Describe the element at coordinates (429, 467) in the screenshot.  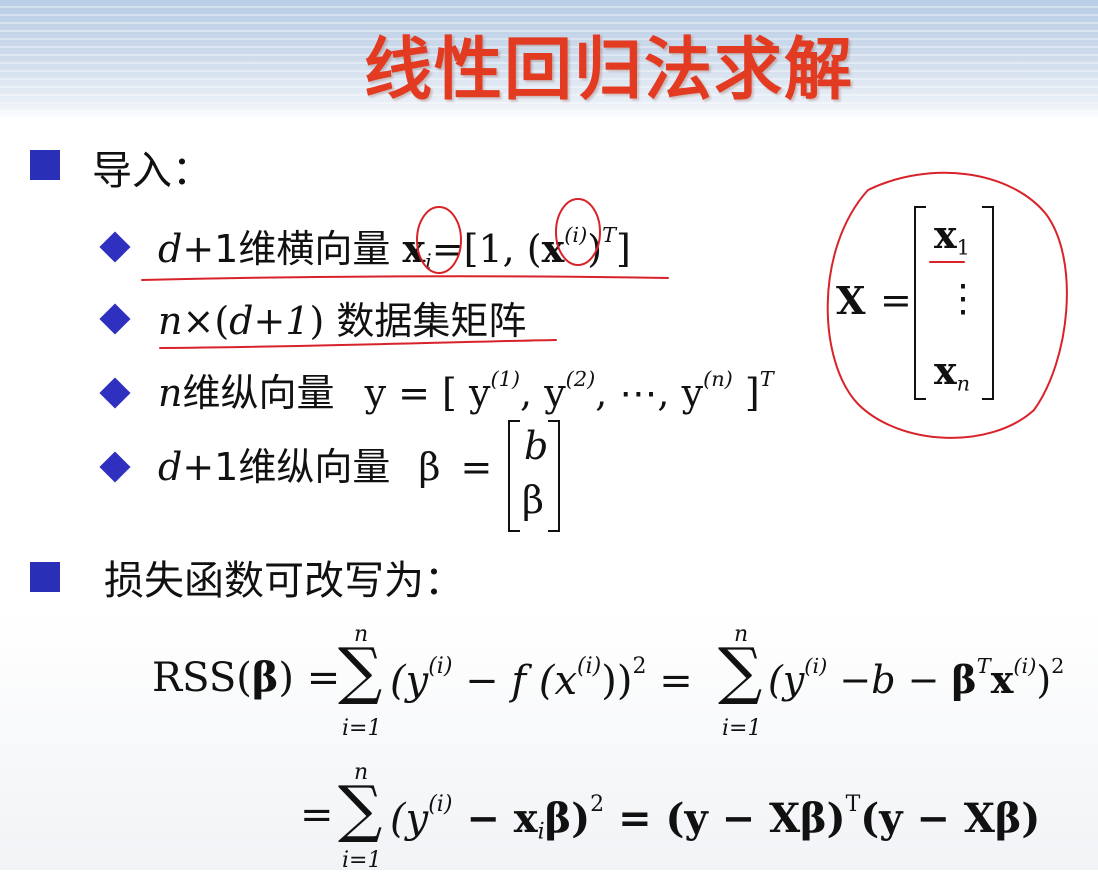
I see `item4-beta: β` at that location.